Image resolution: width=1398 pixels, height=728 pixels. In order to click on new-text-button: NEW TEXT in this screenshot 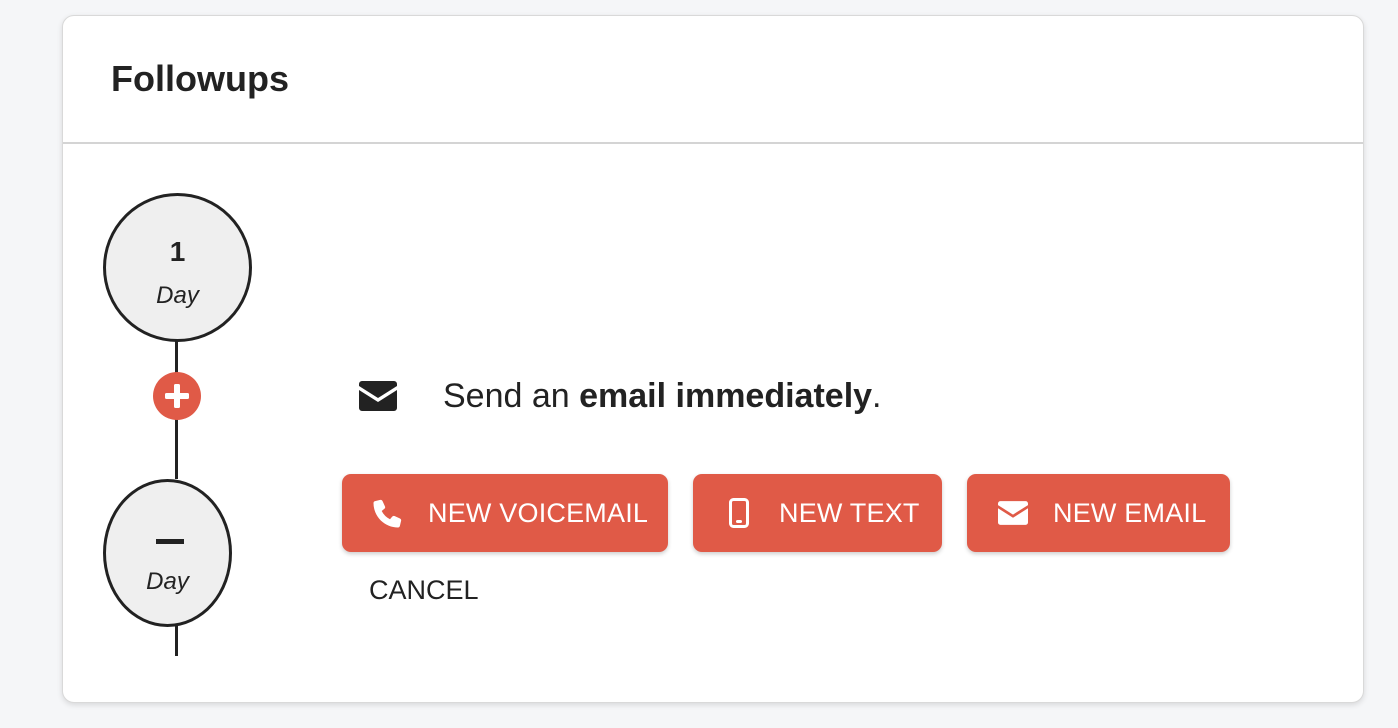, I will do `click(817, 513)`.